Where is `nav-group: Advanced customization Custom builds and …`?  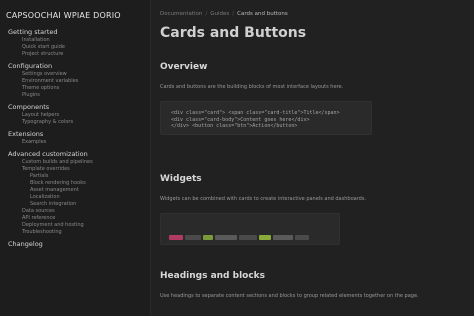
nav-group: Advanced customization Custom builds and … is located at coordinates (75, 193).